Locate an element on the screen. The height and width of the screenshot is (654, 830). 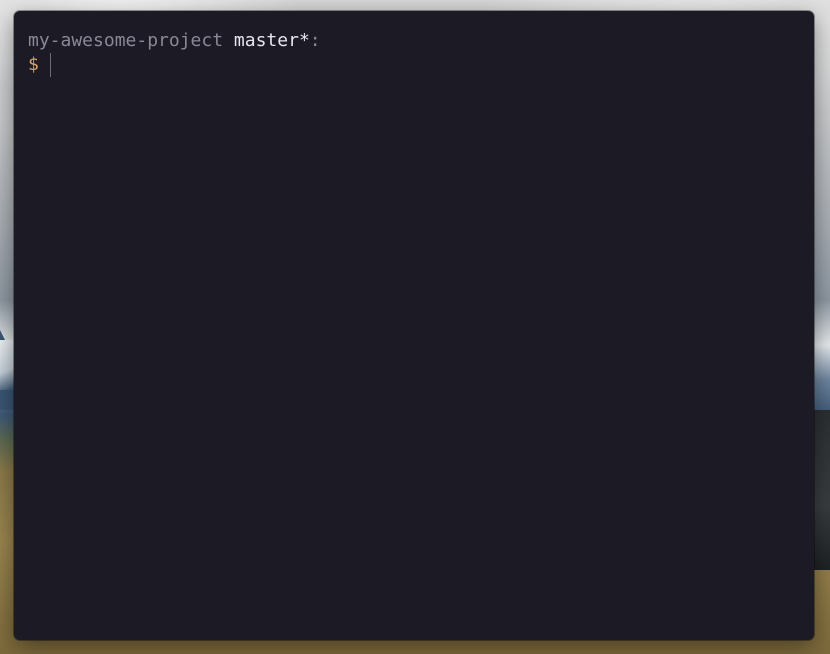
directory-name: my-awesome-project is located at coordinates (126, 40).